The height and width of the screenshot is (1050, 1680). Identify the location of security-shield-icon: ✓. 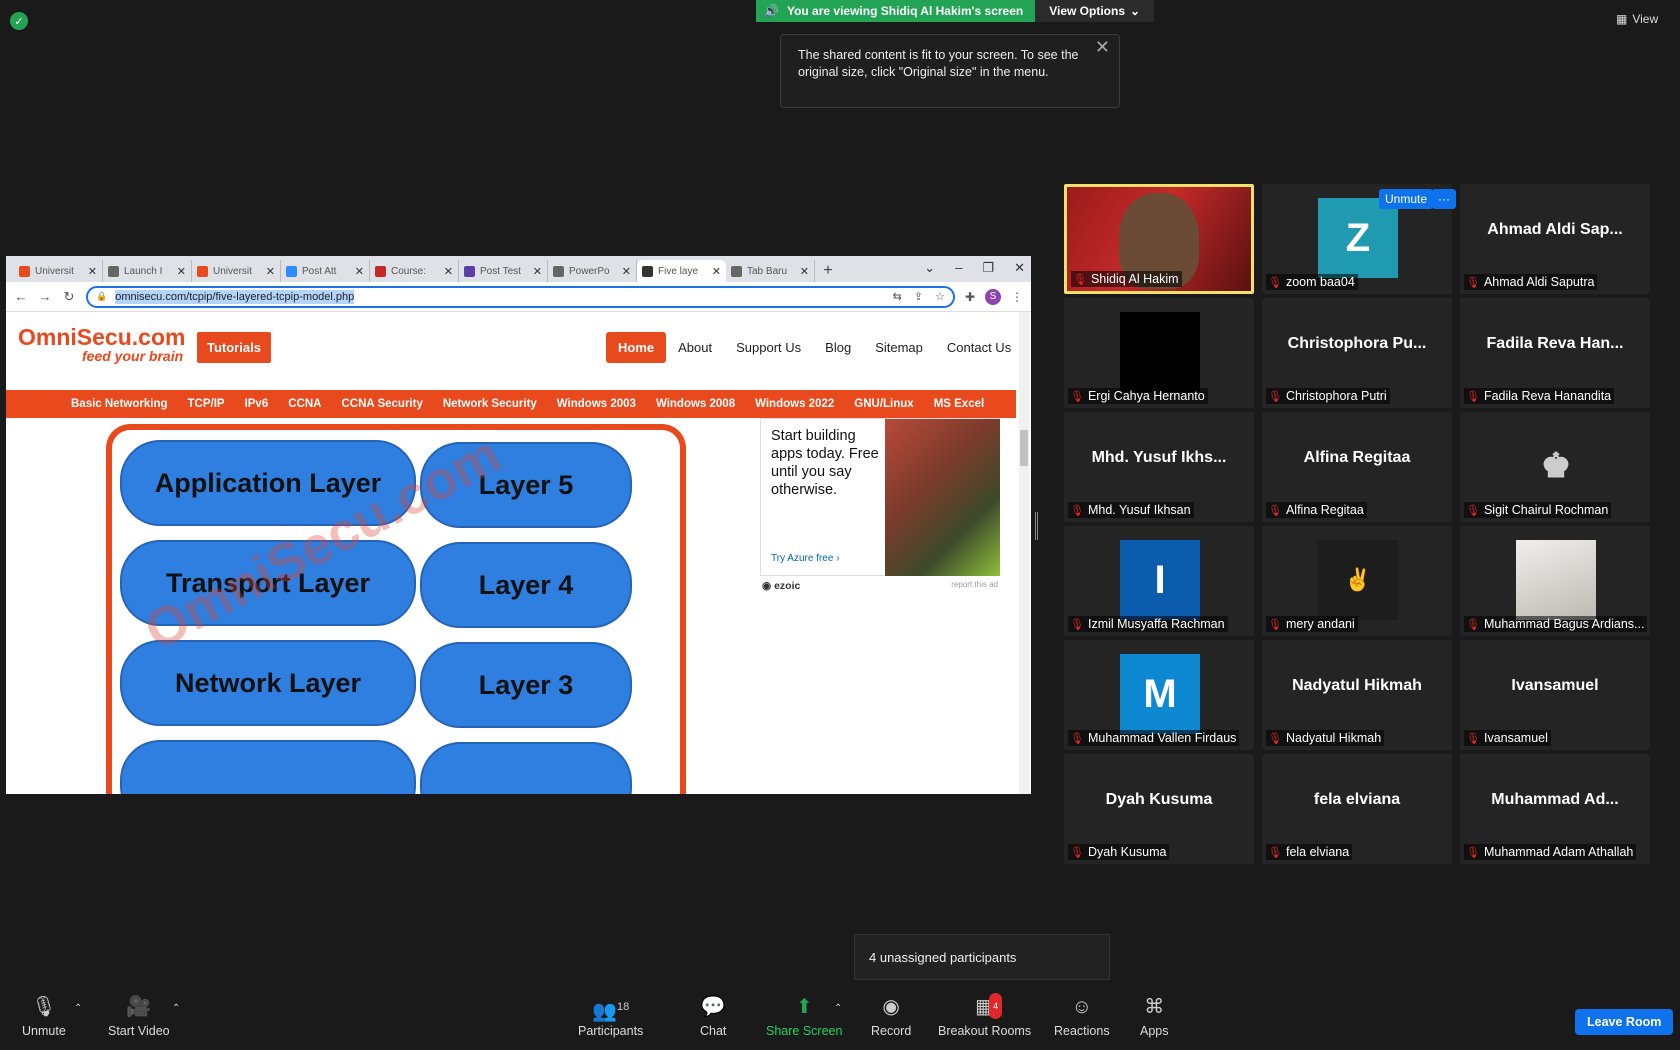
(19, 21).